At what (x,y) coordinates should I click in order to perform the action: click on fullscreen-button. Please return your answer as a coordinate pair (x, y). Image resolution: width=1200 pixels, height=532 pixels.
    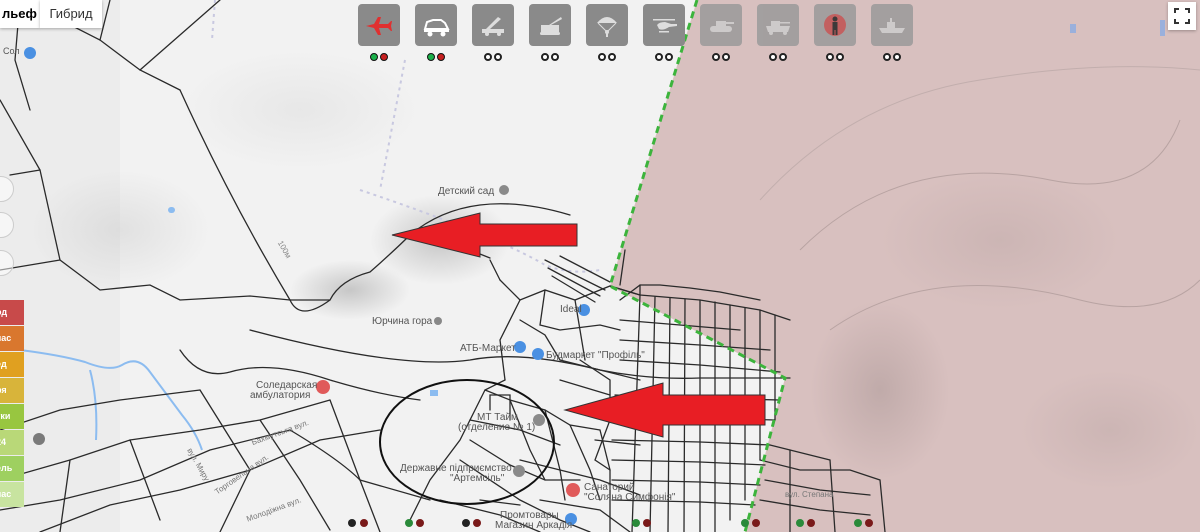
    Looking at the image, I should click on (1182, 16).